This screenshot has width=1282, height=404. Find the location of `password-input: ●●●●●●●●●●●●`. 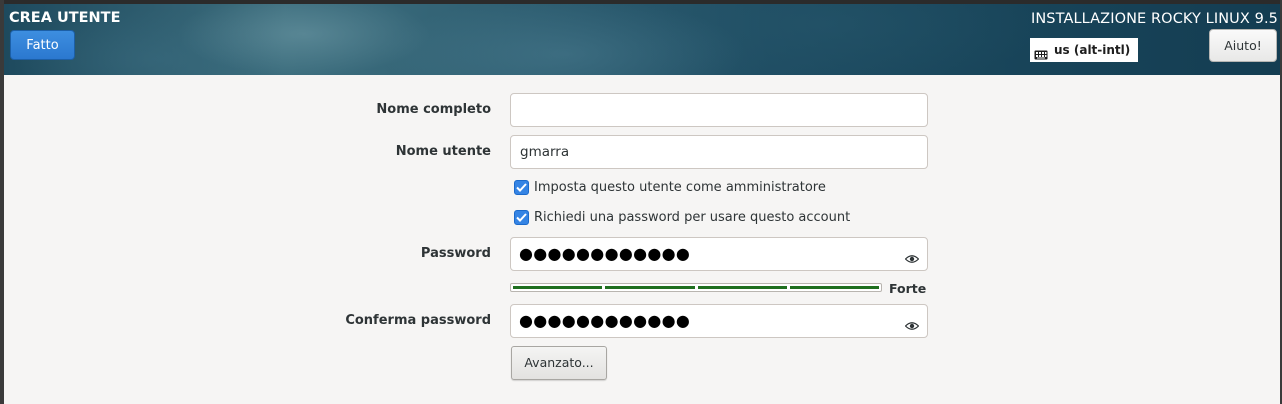

password-input: ●●●●●●●●●●●● is located at coordinates (719, 254).